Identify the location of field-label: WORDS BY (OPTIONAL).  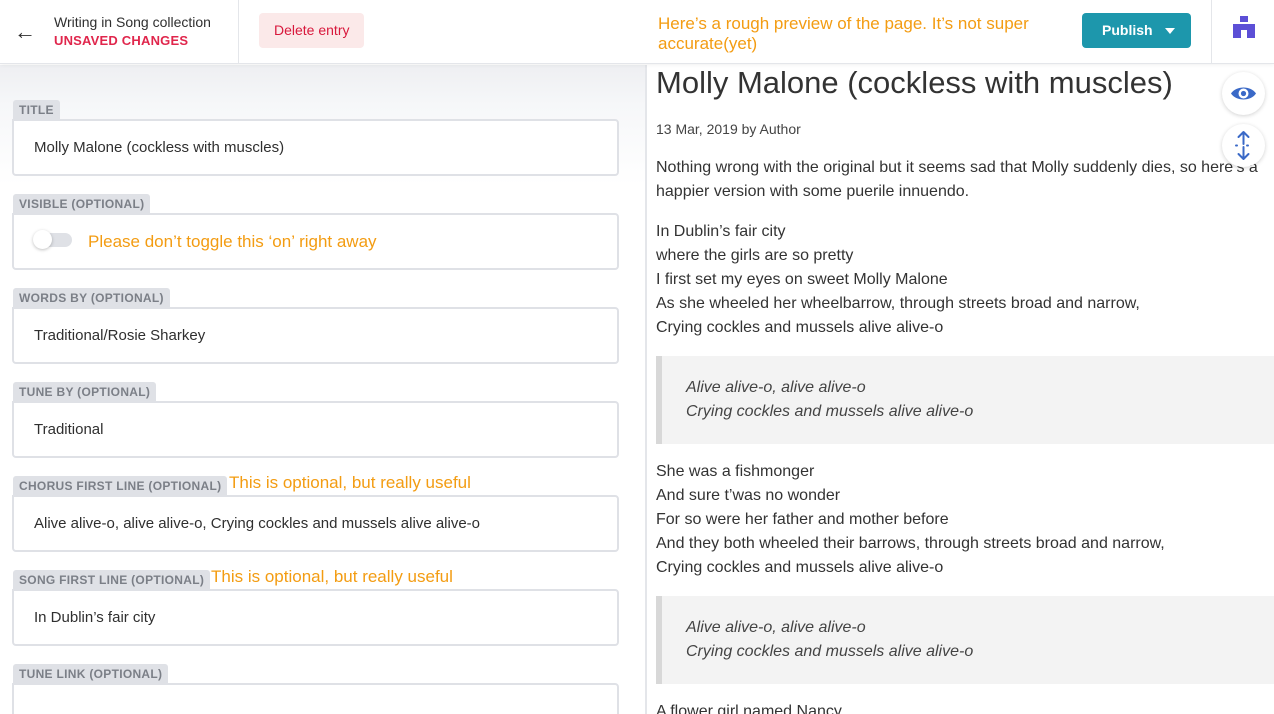
(91, 297).